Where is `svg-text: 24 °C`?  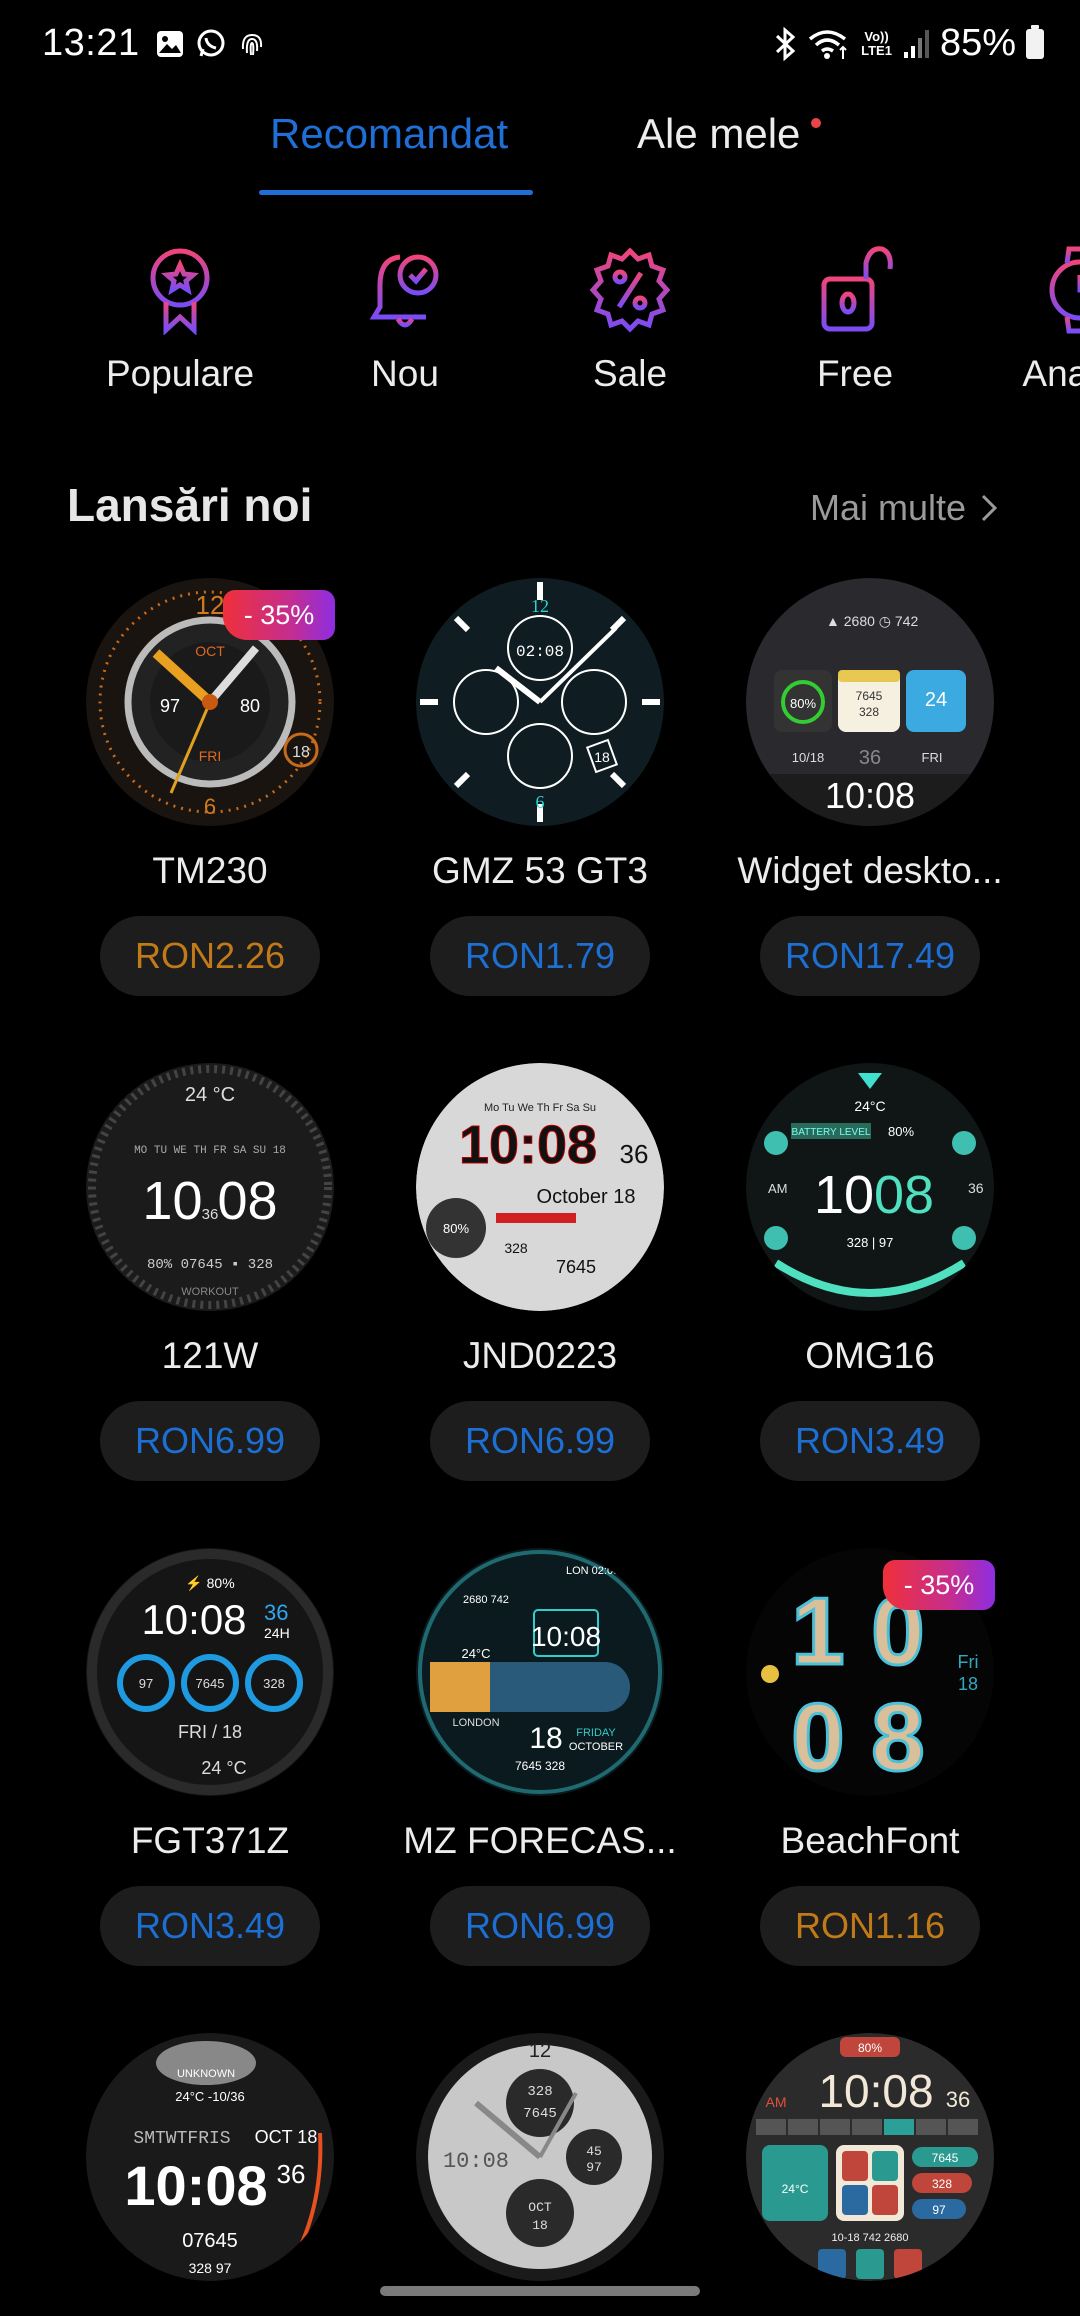
svg-text: 24 °C is located at coordinates (210, 1095).